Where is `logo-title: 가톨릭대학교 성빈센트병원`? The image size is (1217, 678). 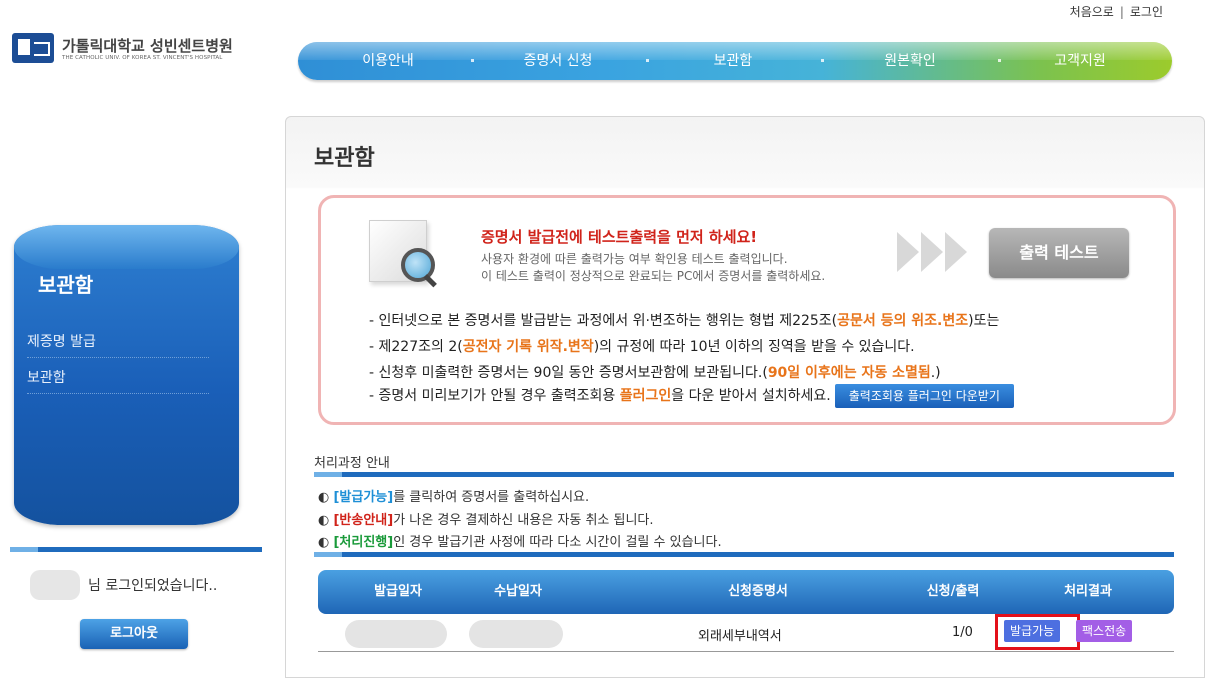
logo-title: 가톨릭대학교 성빈센트병원 is located at coordinates (147, 46).